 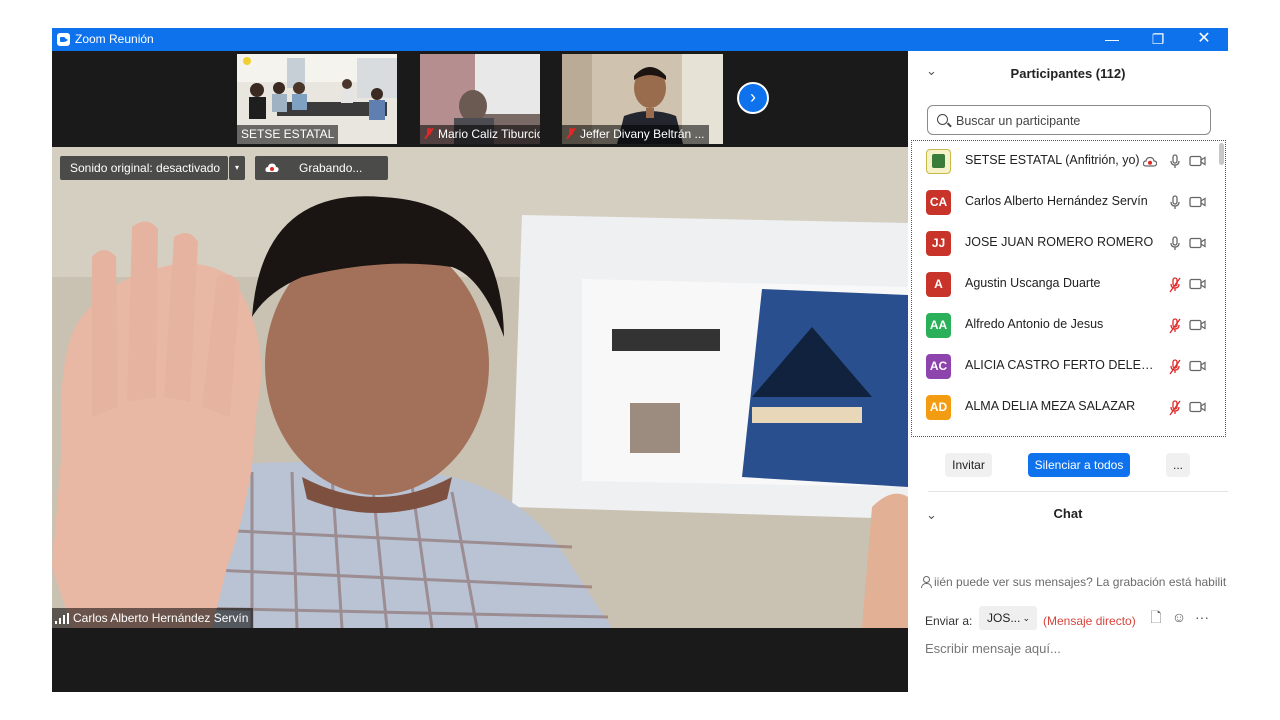 I want to click on participant-row: AC ALICIA CASTRO FERTO DELEGACIÓN, so click(x=1064, y=366).